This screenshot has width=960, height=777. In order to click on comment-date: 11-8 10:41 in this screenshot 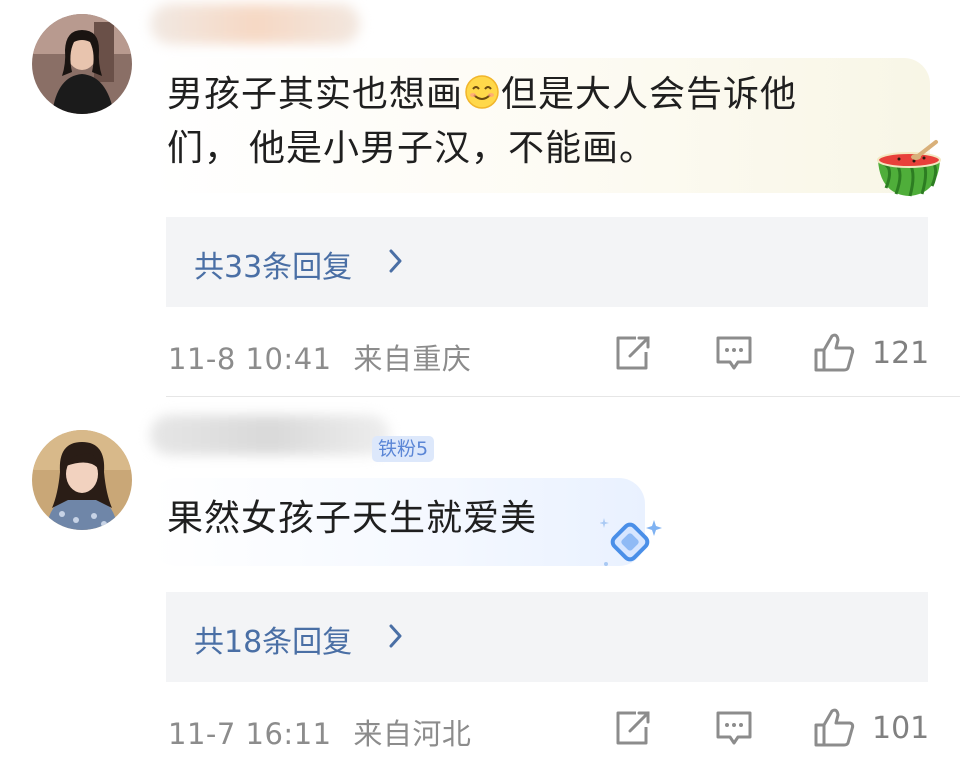, I will do `click(250, 359)`.